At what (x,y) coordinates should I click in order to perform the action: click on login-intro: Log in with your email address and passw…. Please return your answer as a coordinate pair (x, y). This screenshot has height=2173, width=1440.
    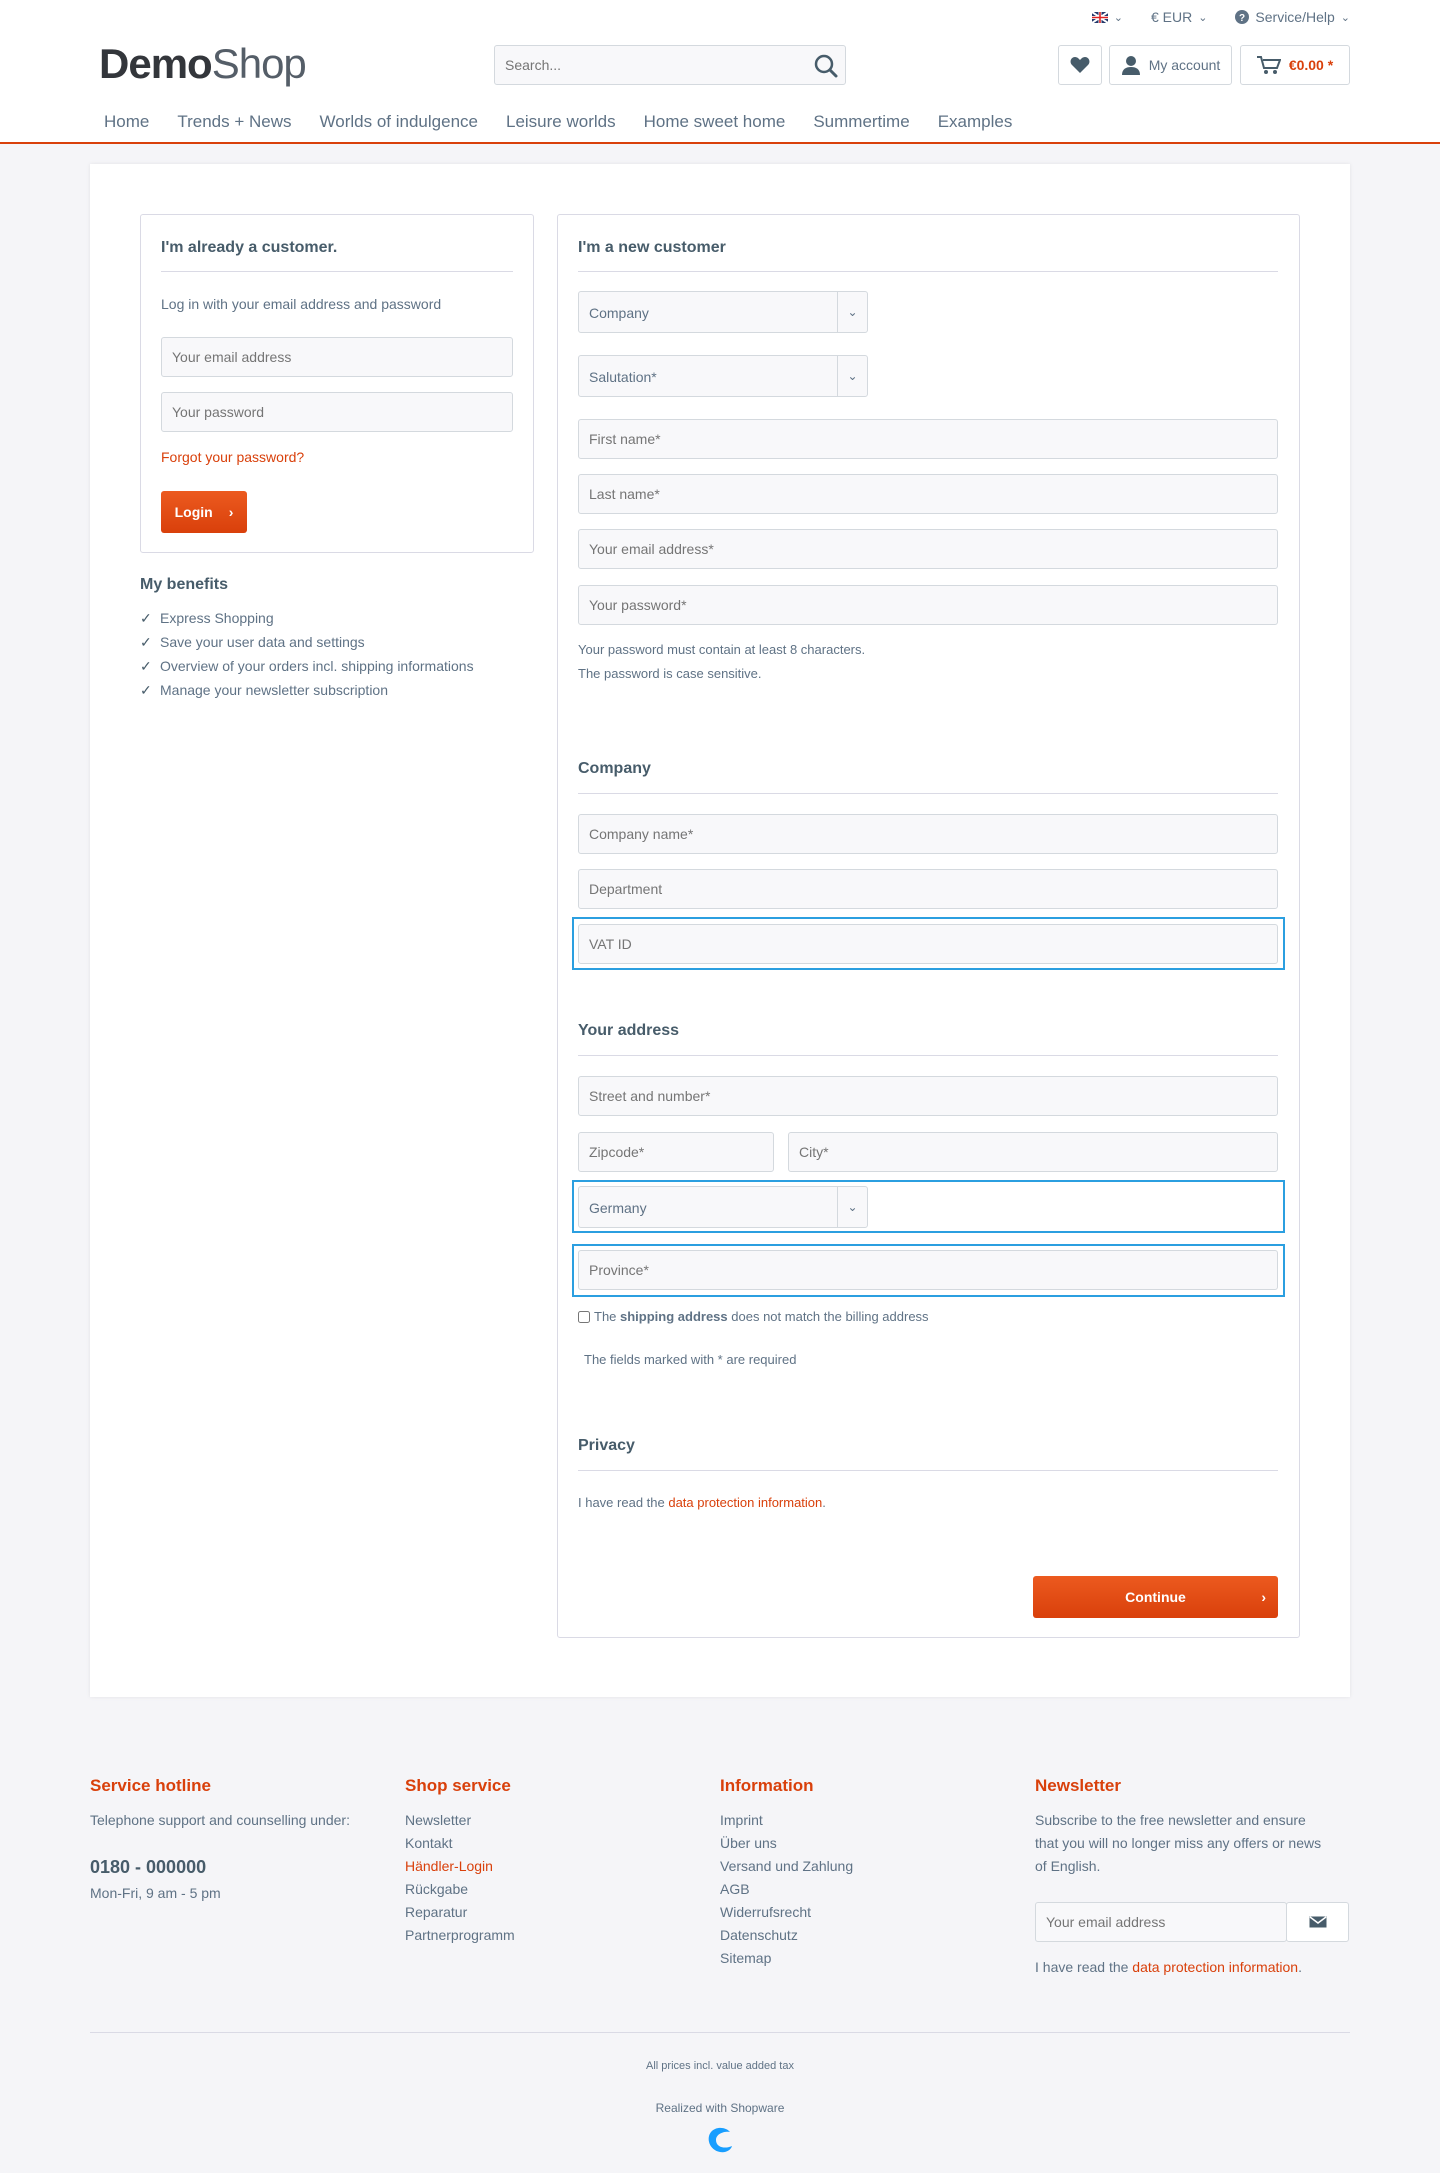
    Looking at the image, I should click on (301, 304).